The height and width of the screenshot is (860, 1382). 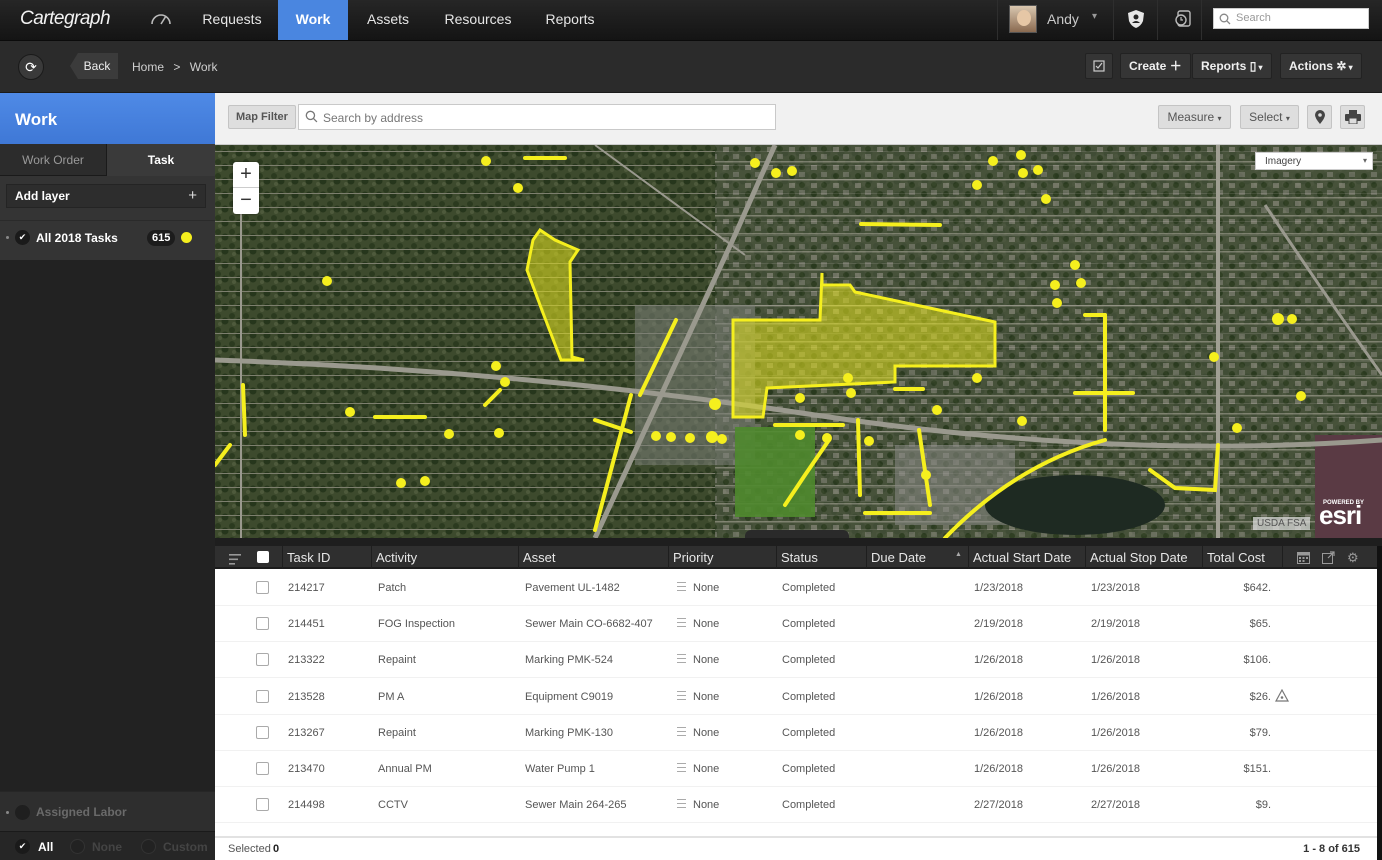 I want to click on option-all-label: All, so click(x=45, y=847).